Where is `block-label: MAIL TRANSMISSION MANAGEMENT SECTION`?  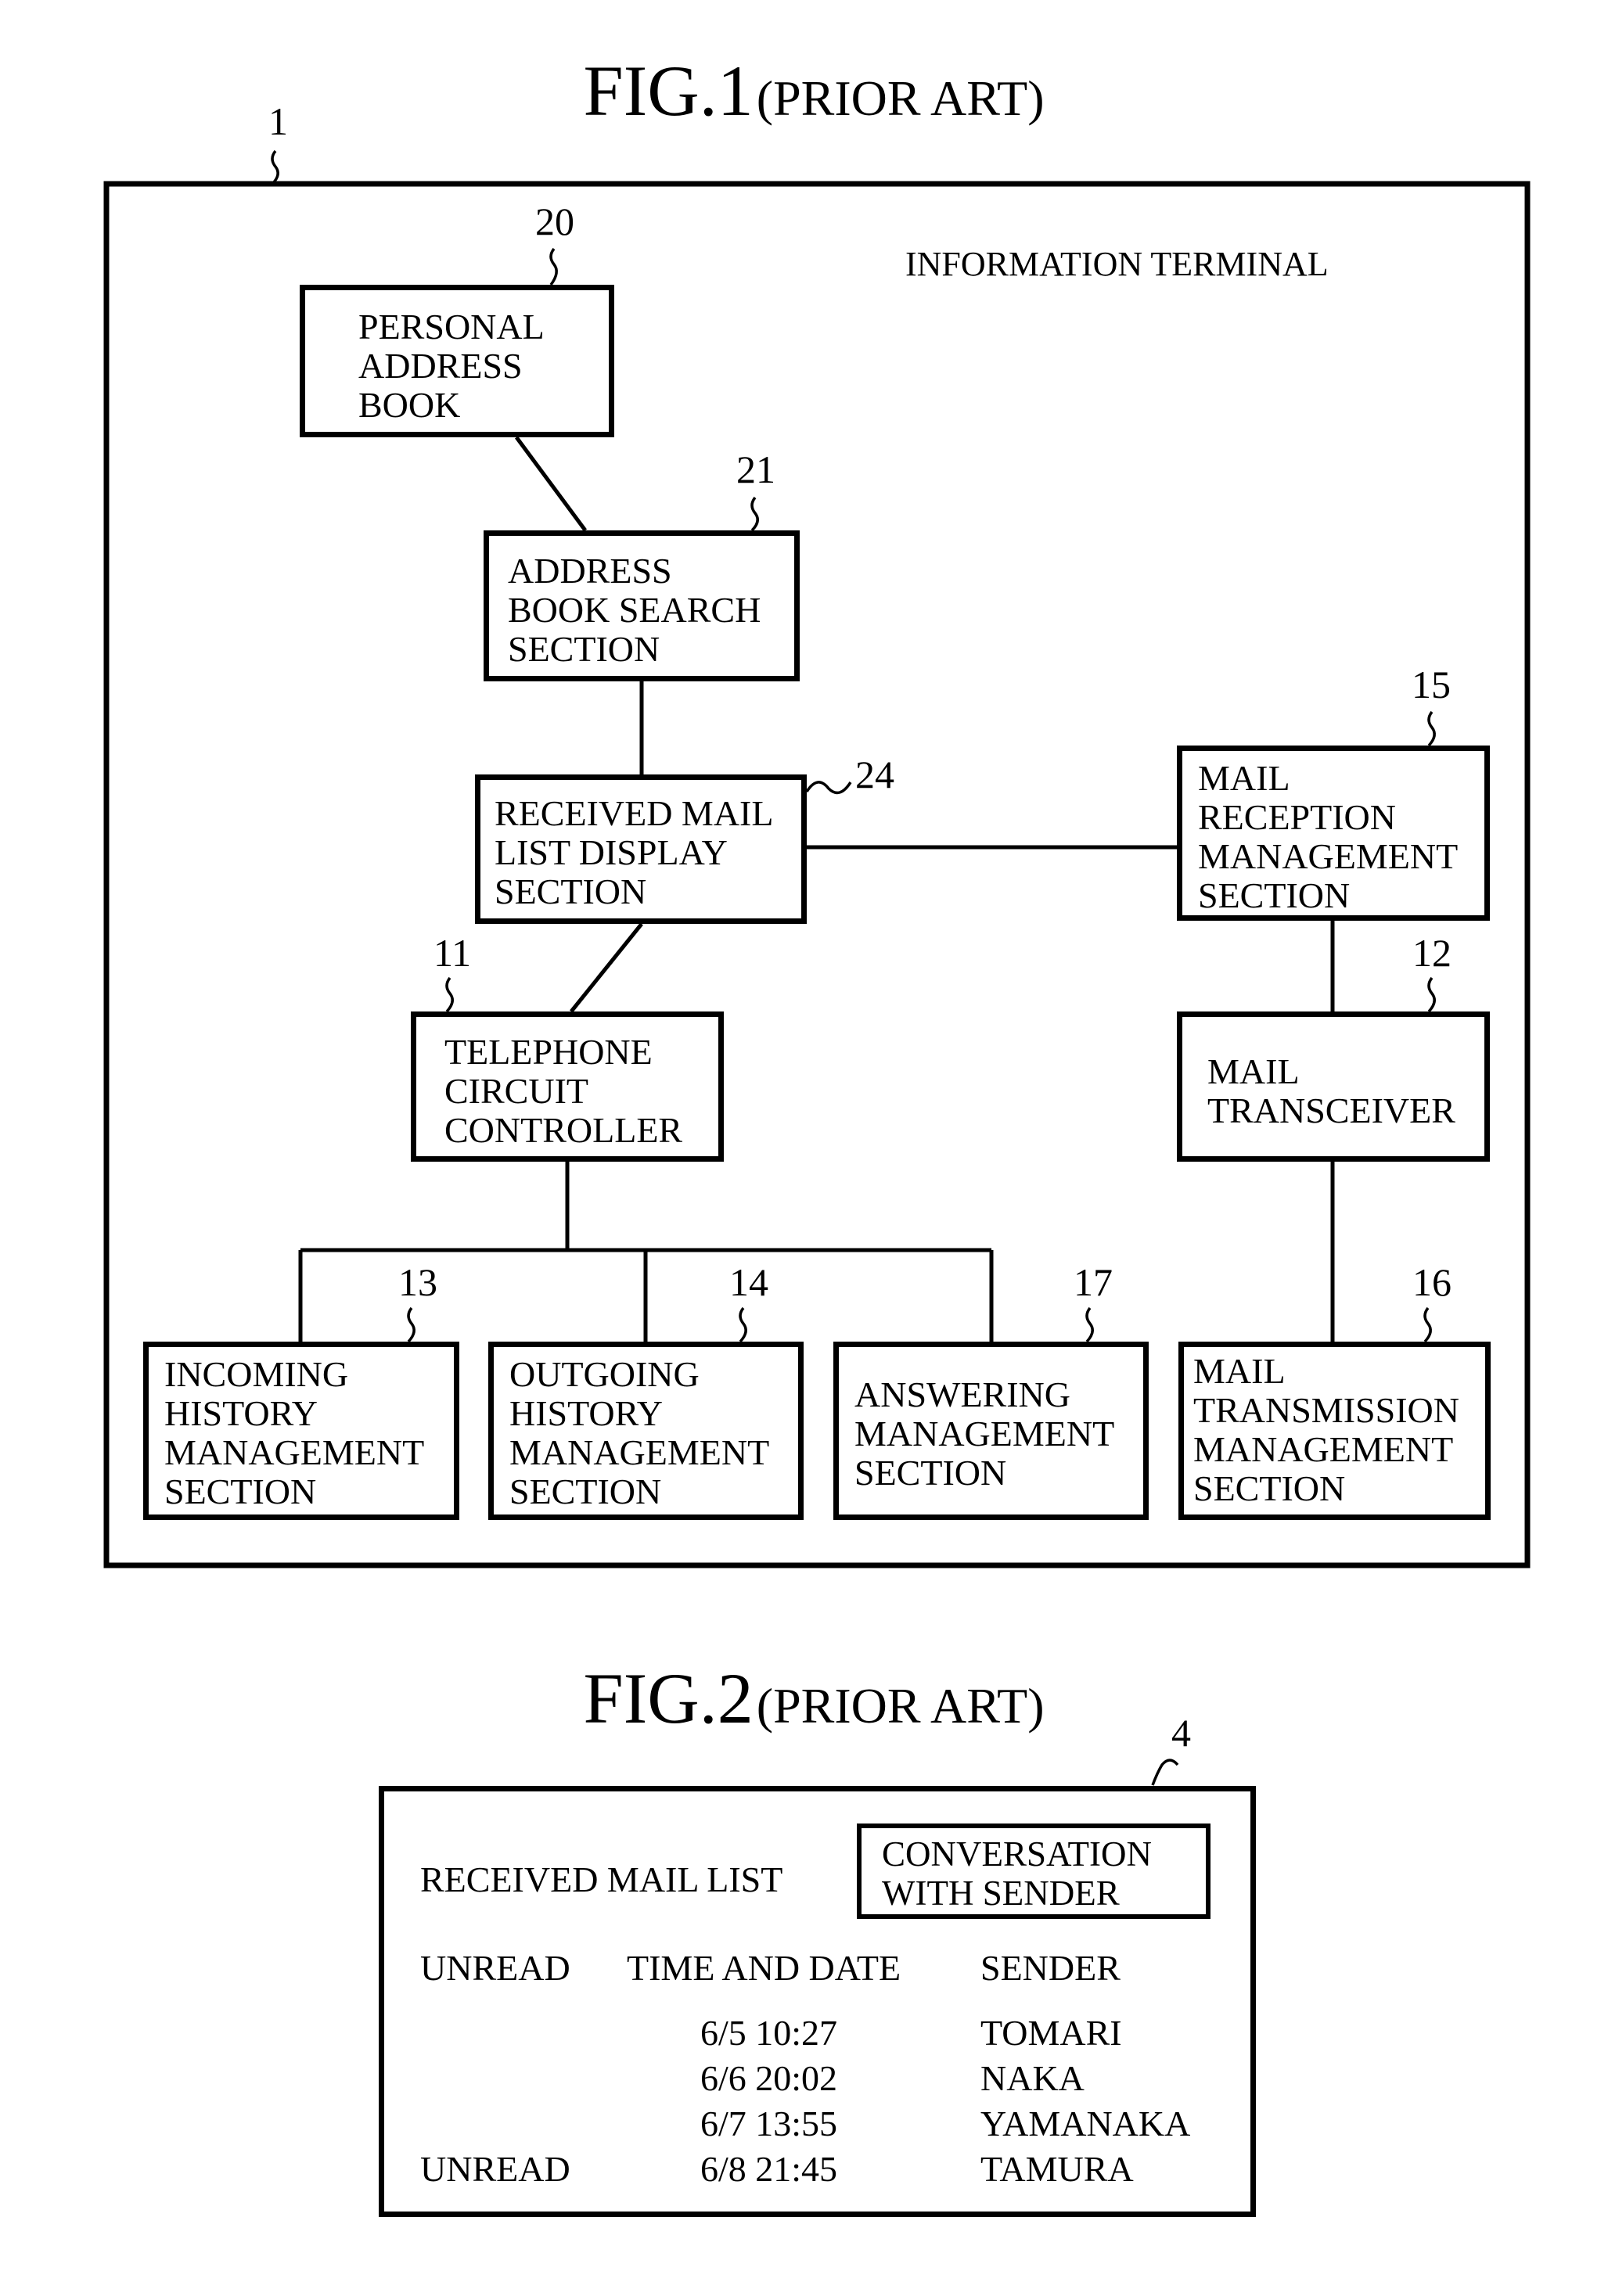
block-label: MAIL TRANSMISSION MANAGEMENT SECTION is located at coordinates (1326, 1429).